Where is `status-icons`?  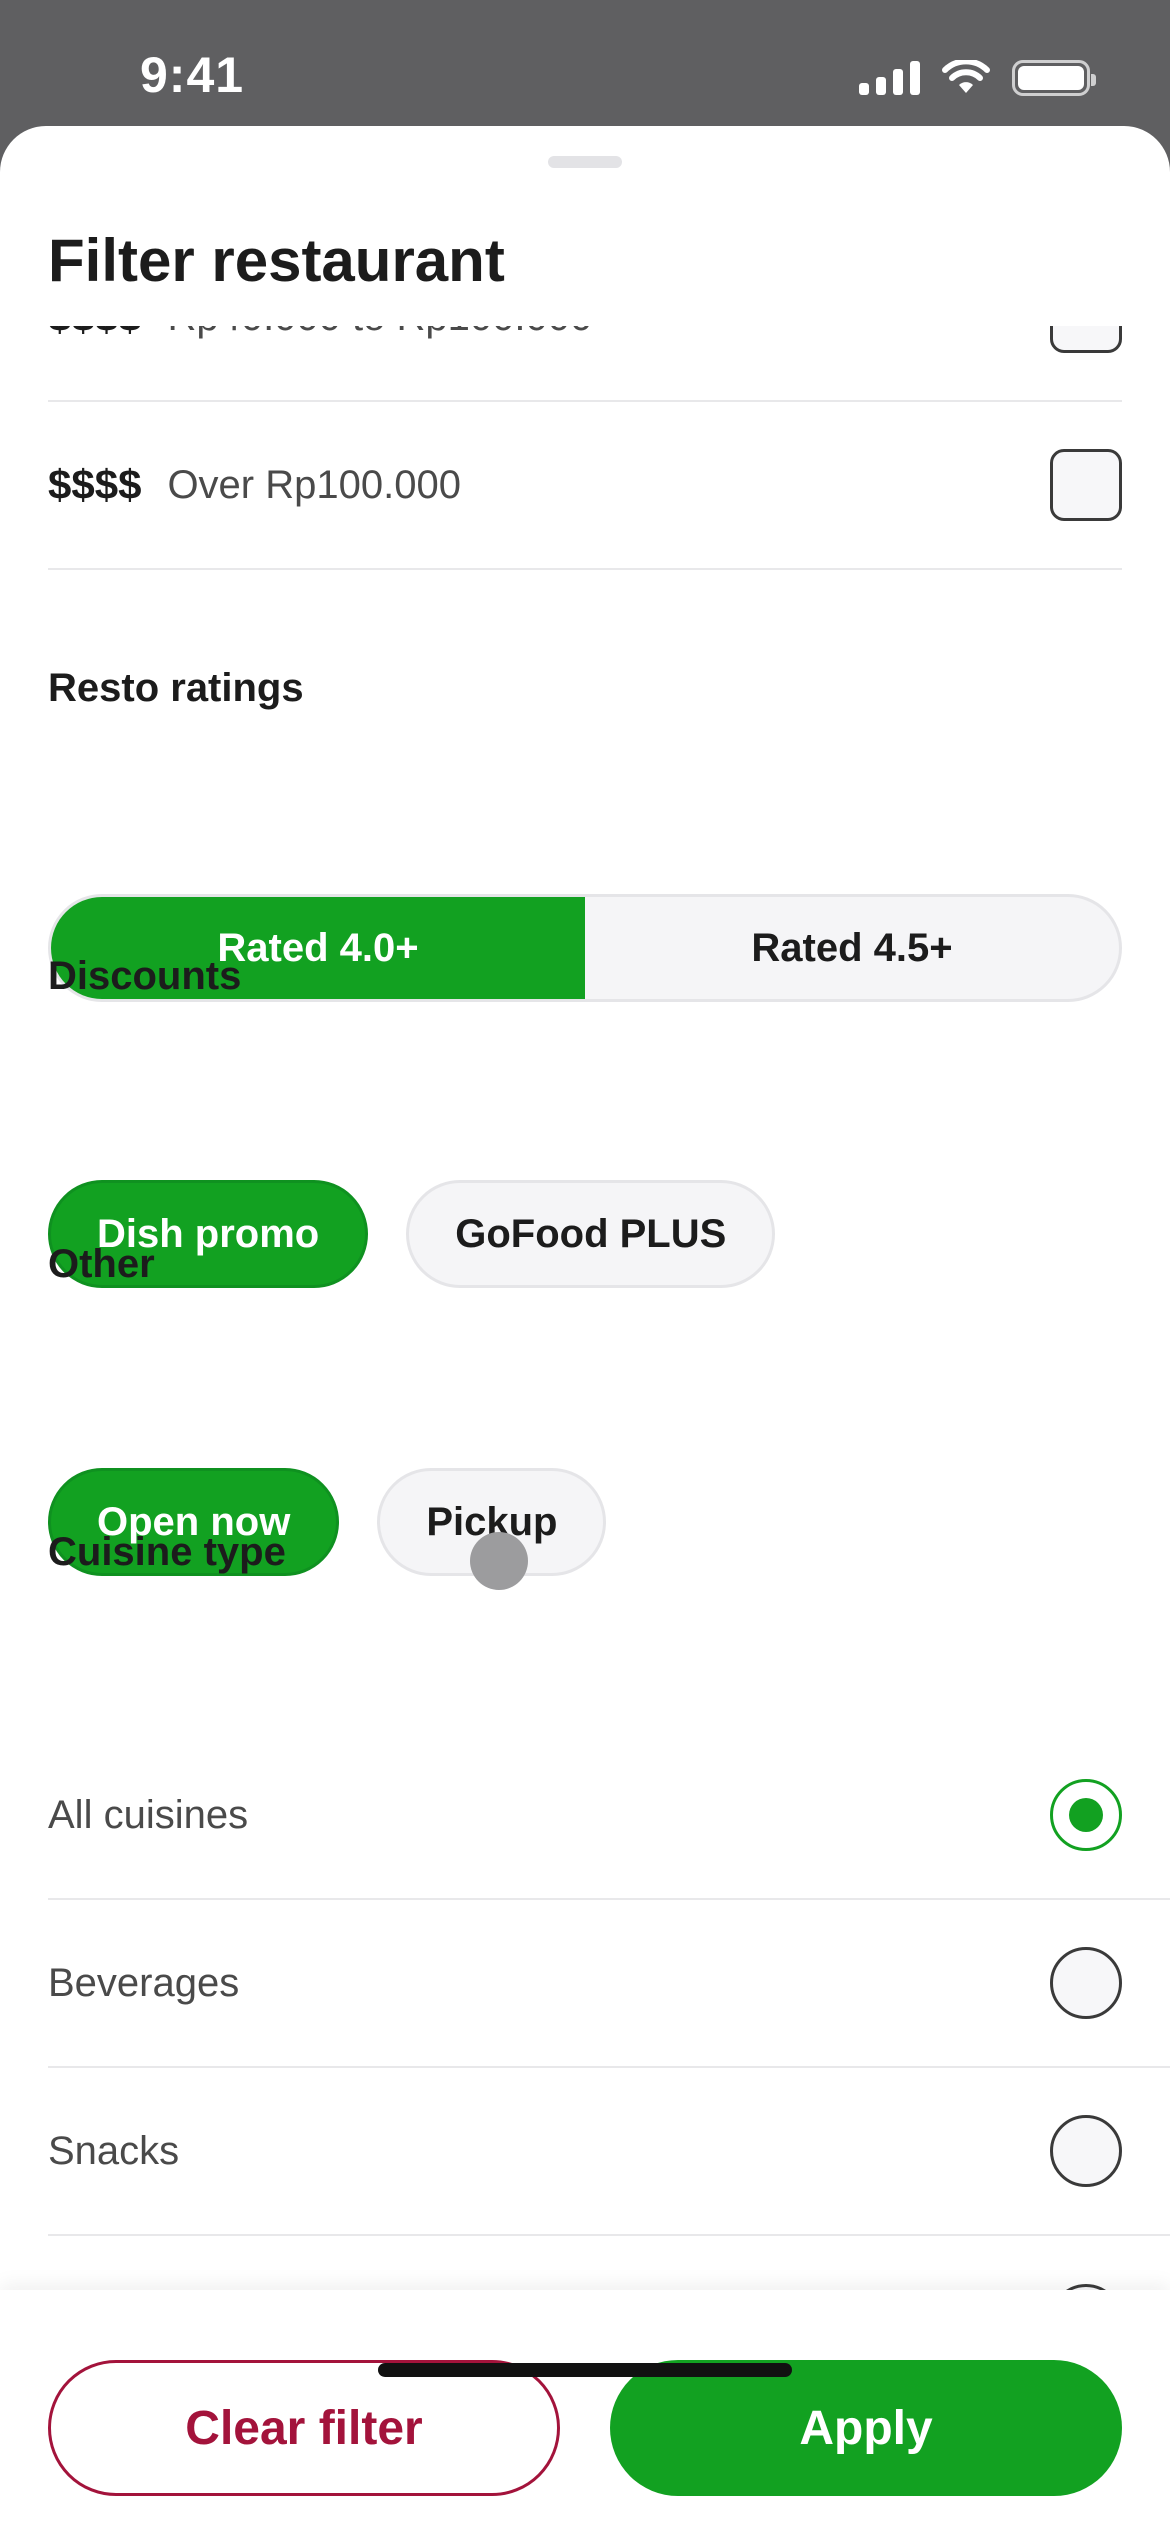 status-icons is located at coordinates (977, 78).